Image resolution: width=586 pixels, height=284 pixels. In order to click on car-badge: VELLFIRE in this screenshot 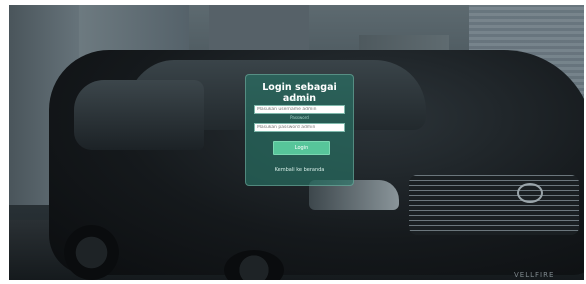, I will do `click(534, 275)`.